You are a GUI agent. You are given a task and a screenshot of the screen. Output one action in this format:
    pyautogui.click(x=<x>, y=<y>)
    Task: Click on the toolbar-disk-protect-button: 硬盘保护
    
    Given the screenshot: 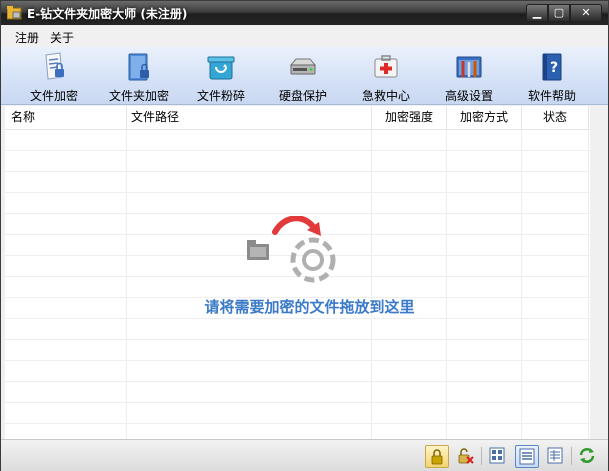 What is the action you would take?
    pyautogui.click(x=303, y=75)
    